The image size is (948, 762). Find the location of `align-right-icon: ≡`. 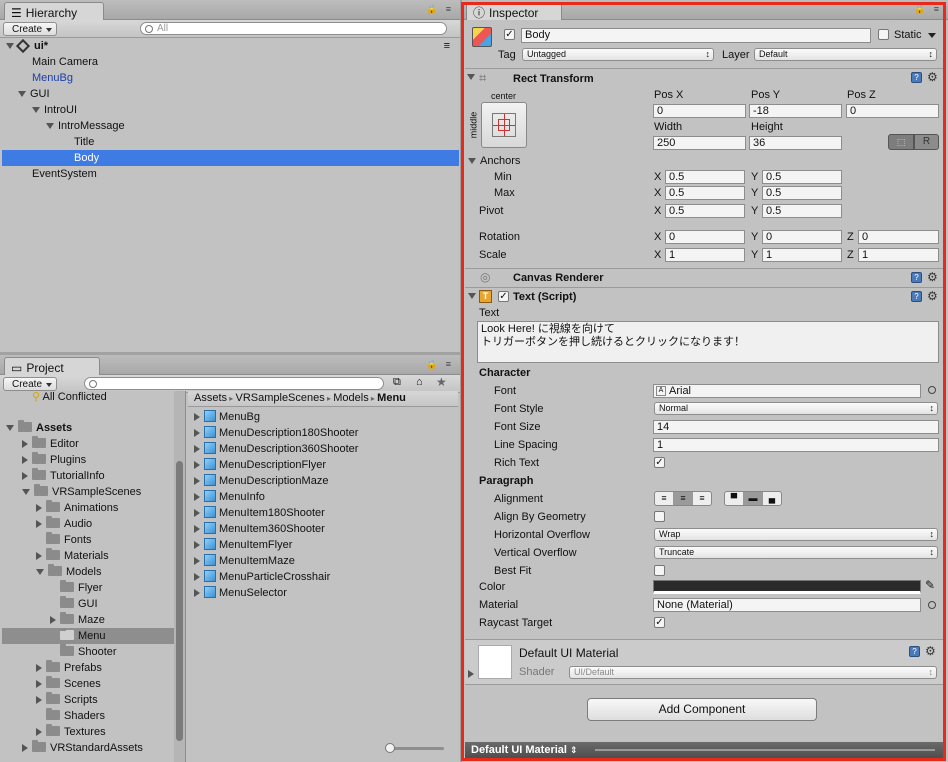

align-right-icon: ≡ is located at coordinates (702, 498).